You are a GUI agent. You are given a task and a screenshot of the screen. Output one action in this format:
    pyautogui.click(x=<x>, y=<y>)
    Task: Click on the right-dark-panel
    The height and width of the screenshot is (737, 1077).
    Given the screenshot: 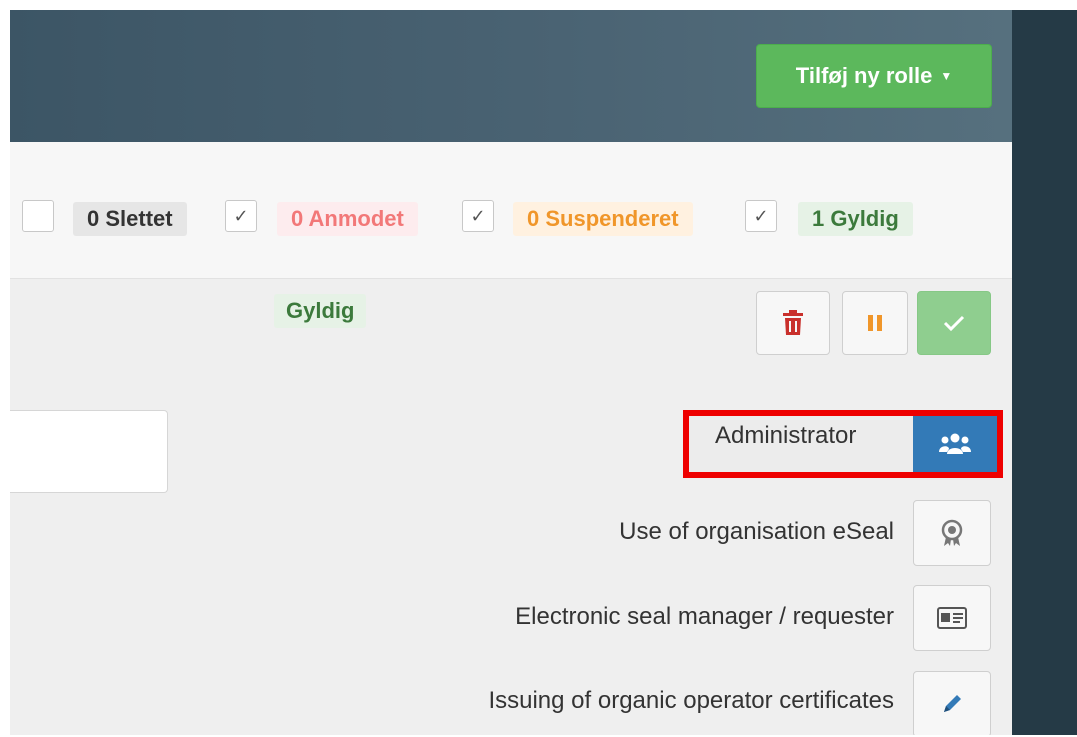 What is the action you would take?
    pyautogui.click(x=1044, y=372)
    